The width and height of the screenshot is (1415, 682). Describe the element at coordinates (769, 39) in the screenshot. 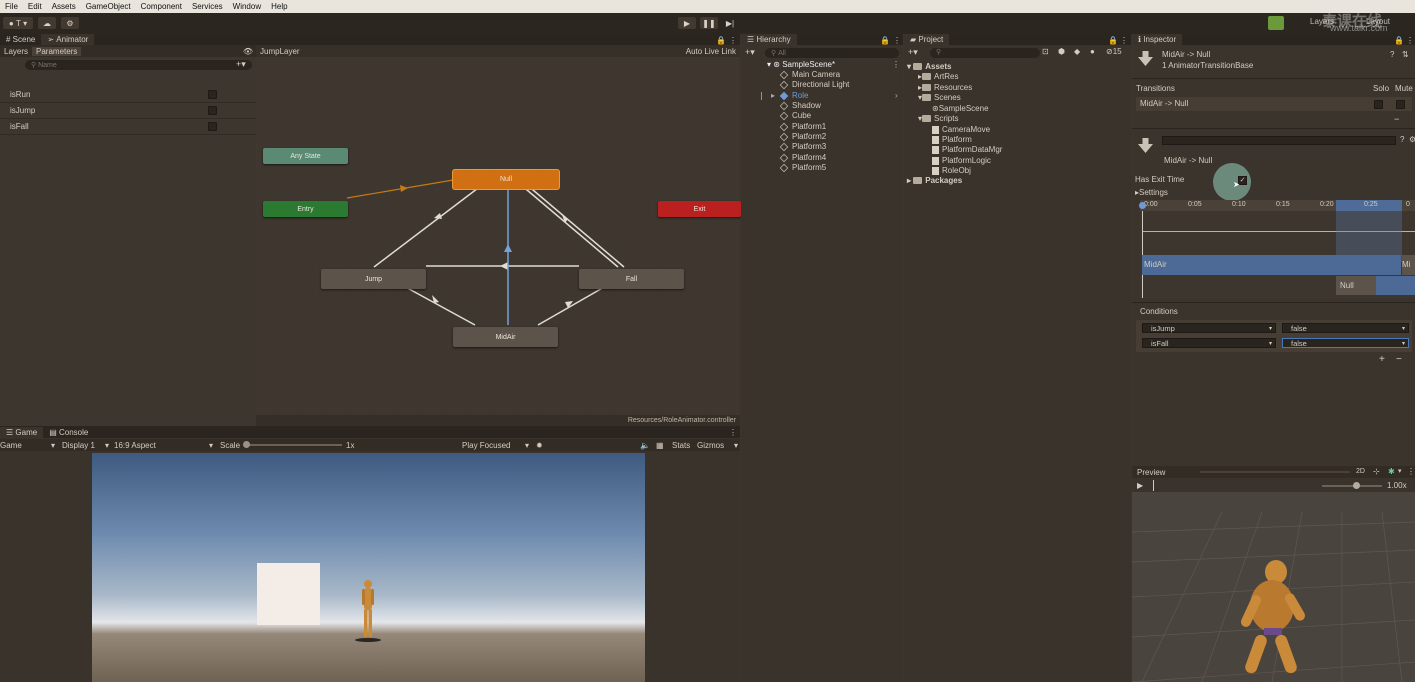

I see `tab-hierarchy: ☰ Hierarchy` at that location.